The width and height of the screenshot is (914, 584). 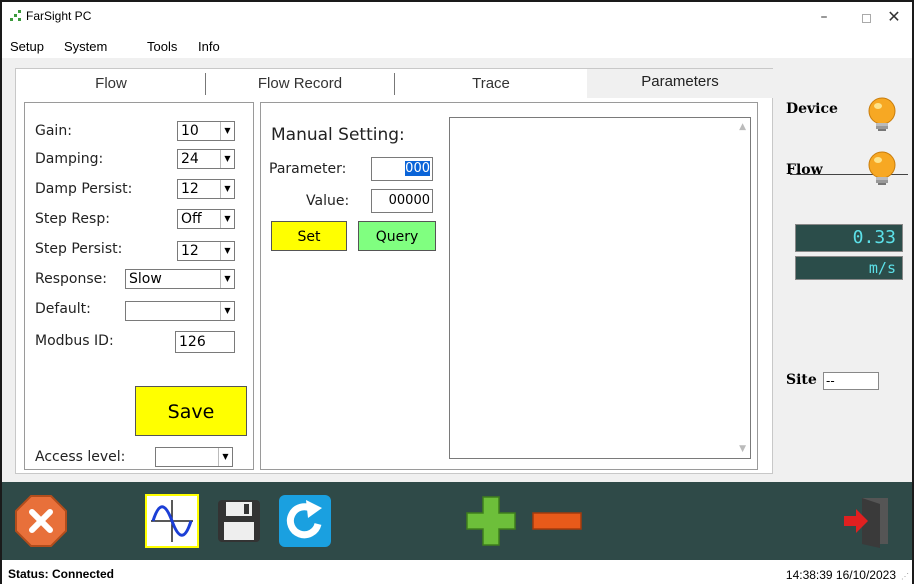 I want to click on tab-flow: Flow, so click(x=111, y=84).